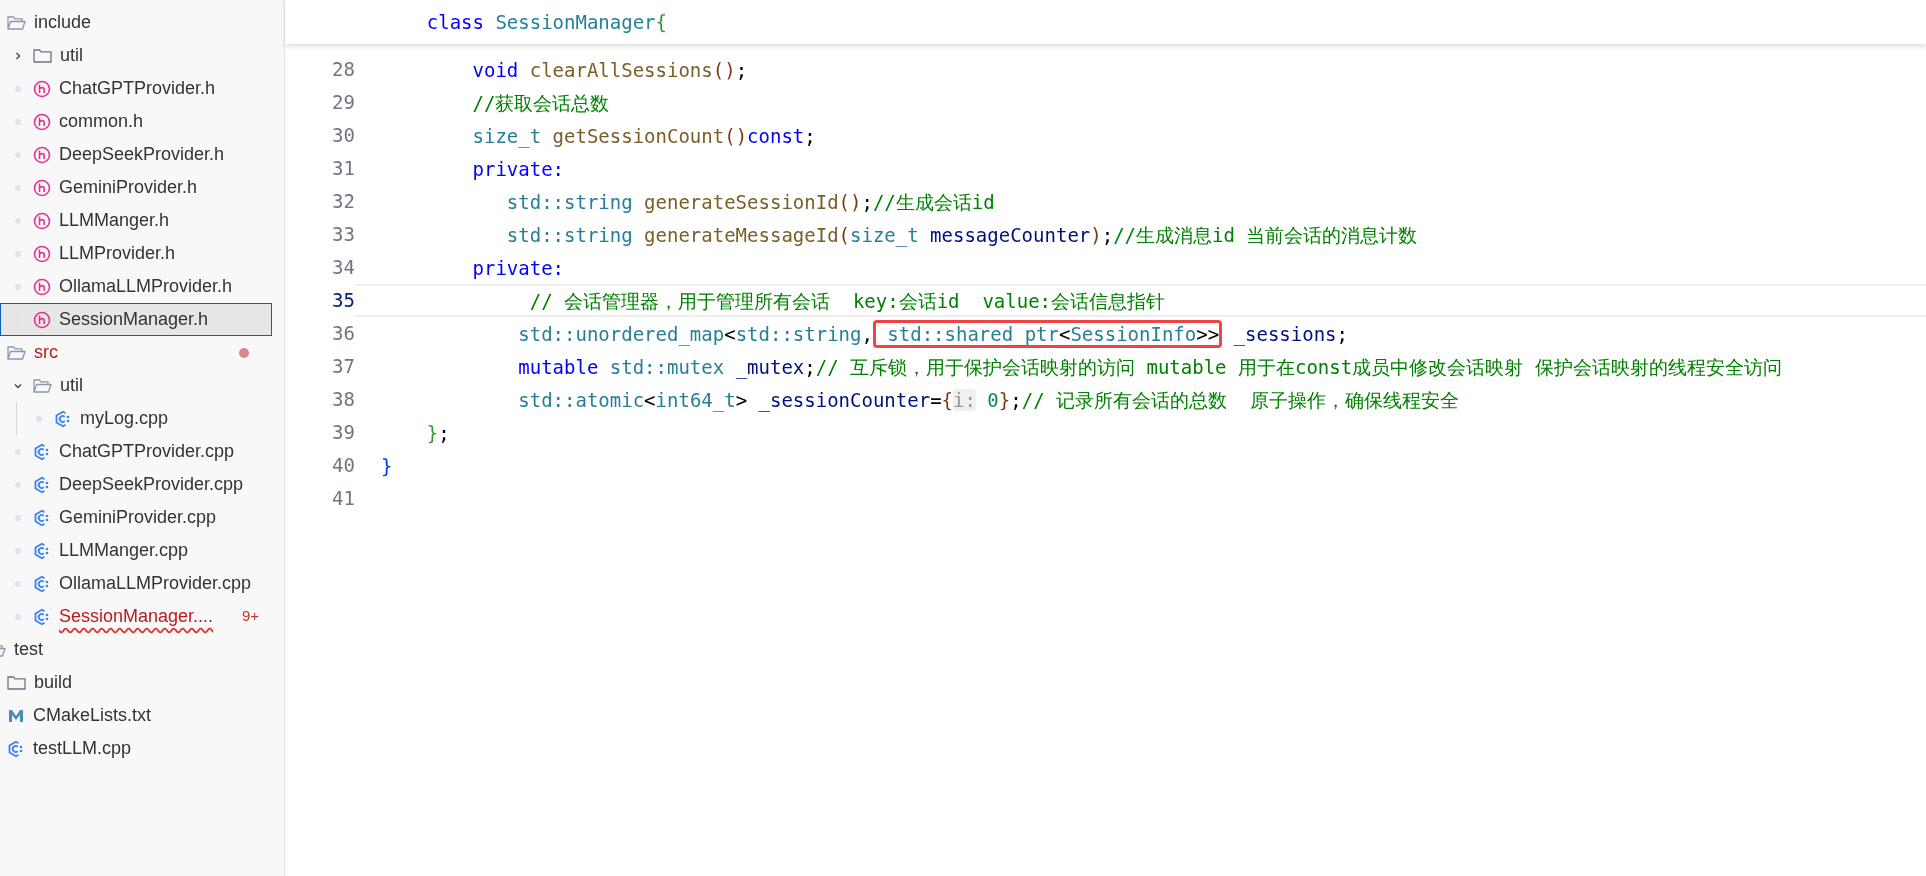 The height and width of the screenshot is (876, 1926). I want to click on file-item: SessionManager.h, so click(136, 319).